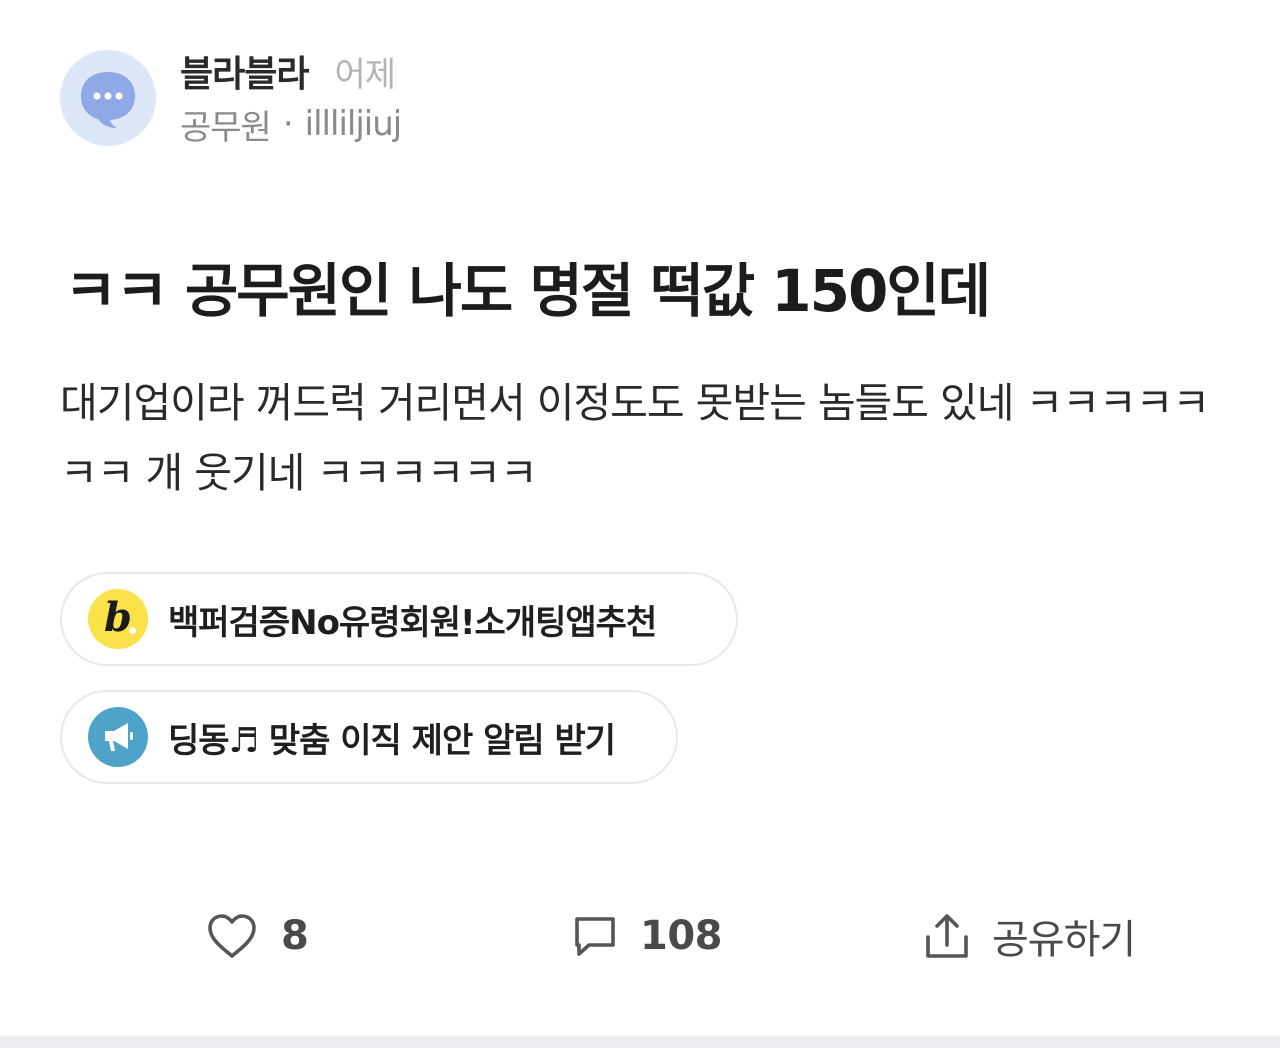 This screenshot has width=1280, height=1048. I want to click on promo-chip-job-alert: 딩동♬ 맞춤 이직 제안 알림 받기, so click(369, 737).